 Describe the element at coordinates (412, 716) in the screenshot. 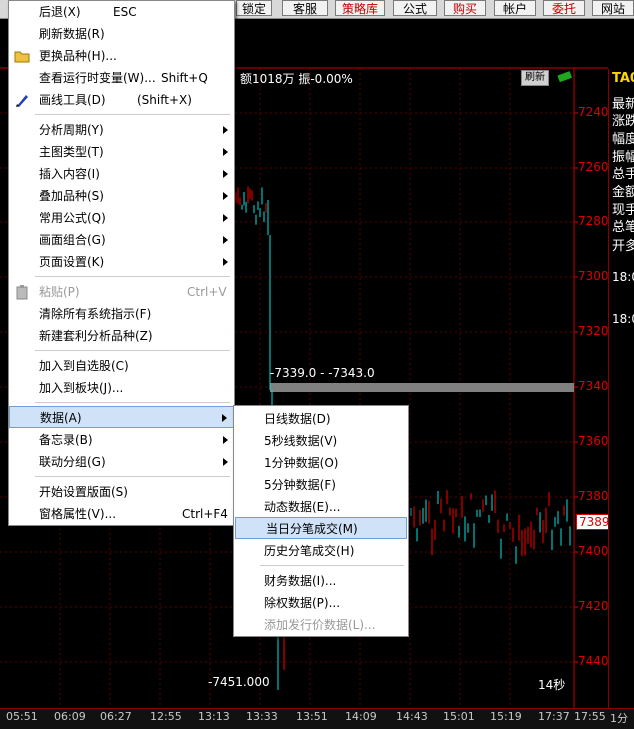

I see `time-axis-label: 14:43` at that location.